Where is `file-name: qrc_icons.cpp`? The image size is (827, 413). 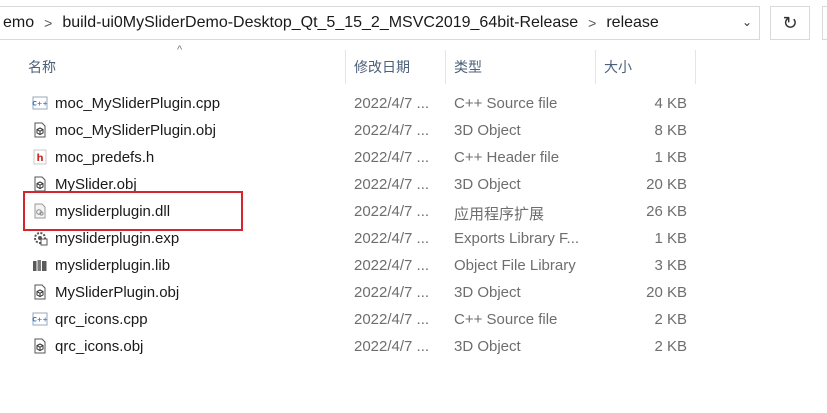 file-name: qrc_icons.cpp is located at coordinates (101, 319).